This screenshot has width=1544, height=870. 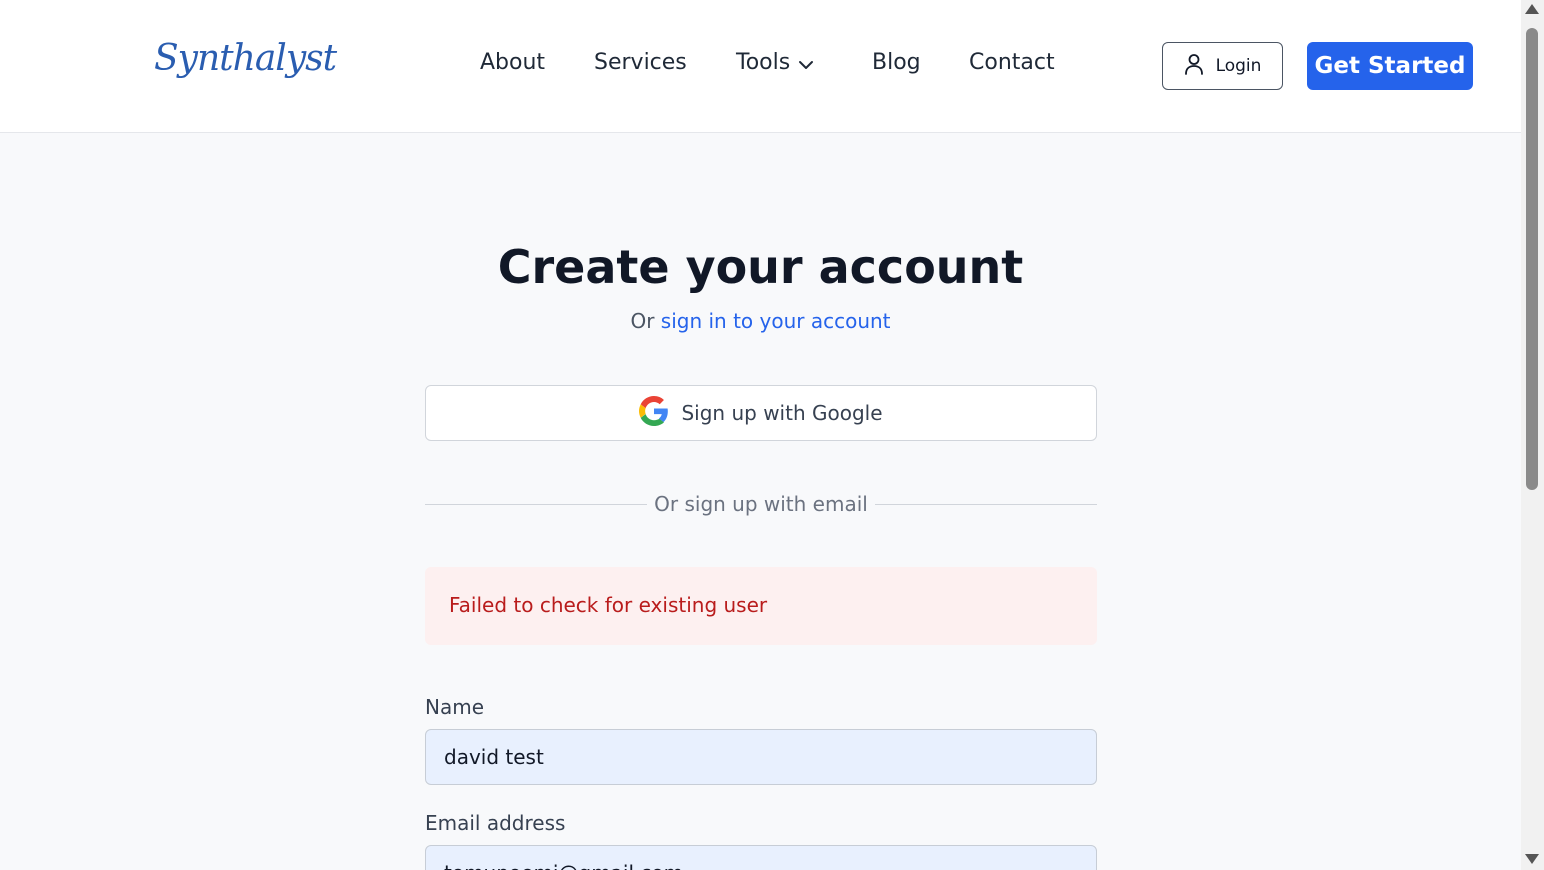 I want to click on nav-tools: Tools, so click(x=775, y=63).